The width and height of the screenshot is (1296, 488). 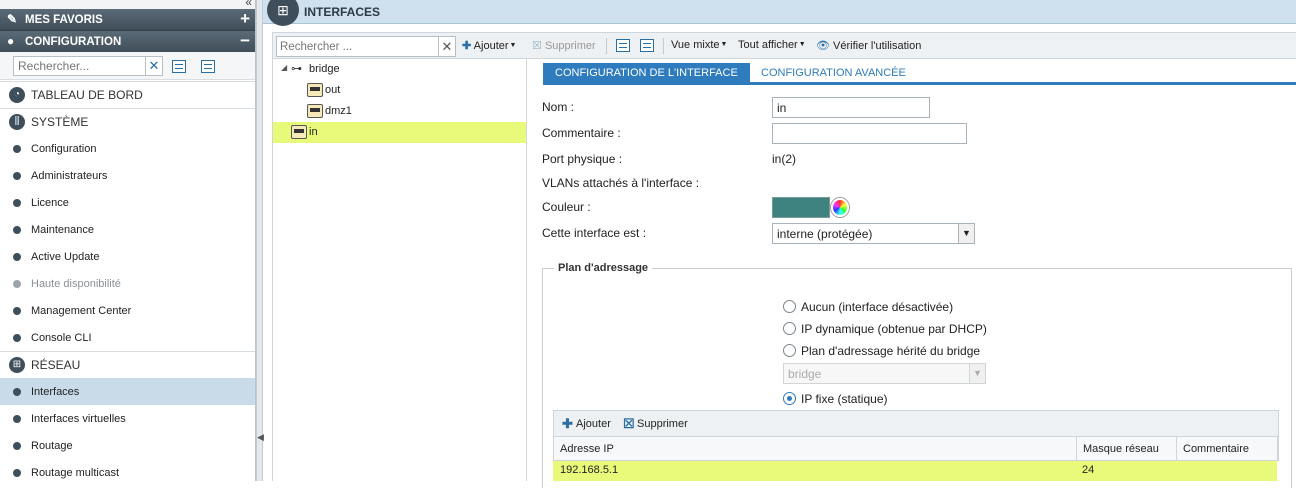 What do you see at coordinates (127, 4) in the screenshot?
I see `sidebar-collapse-bar: «` at bounding box center [127, 4].